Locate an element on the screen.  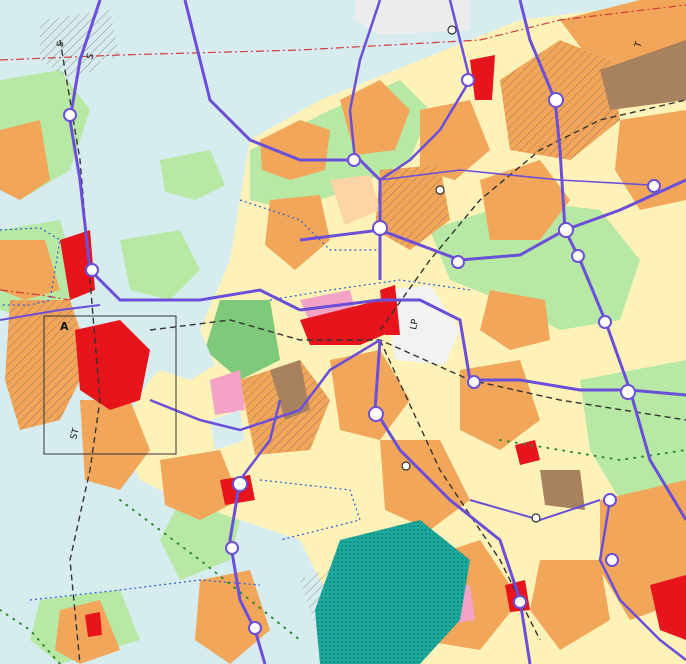
label-a: A is located at coordinates (64, 326).